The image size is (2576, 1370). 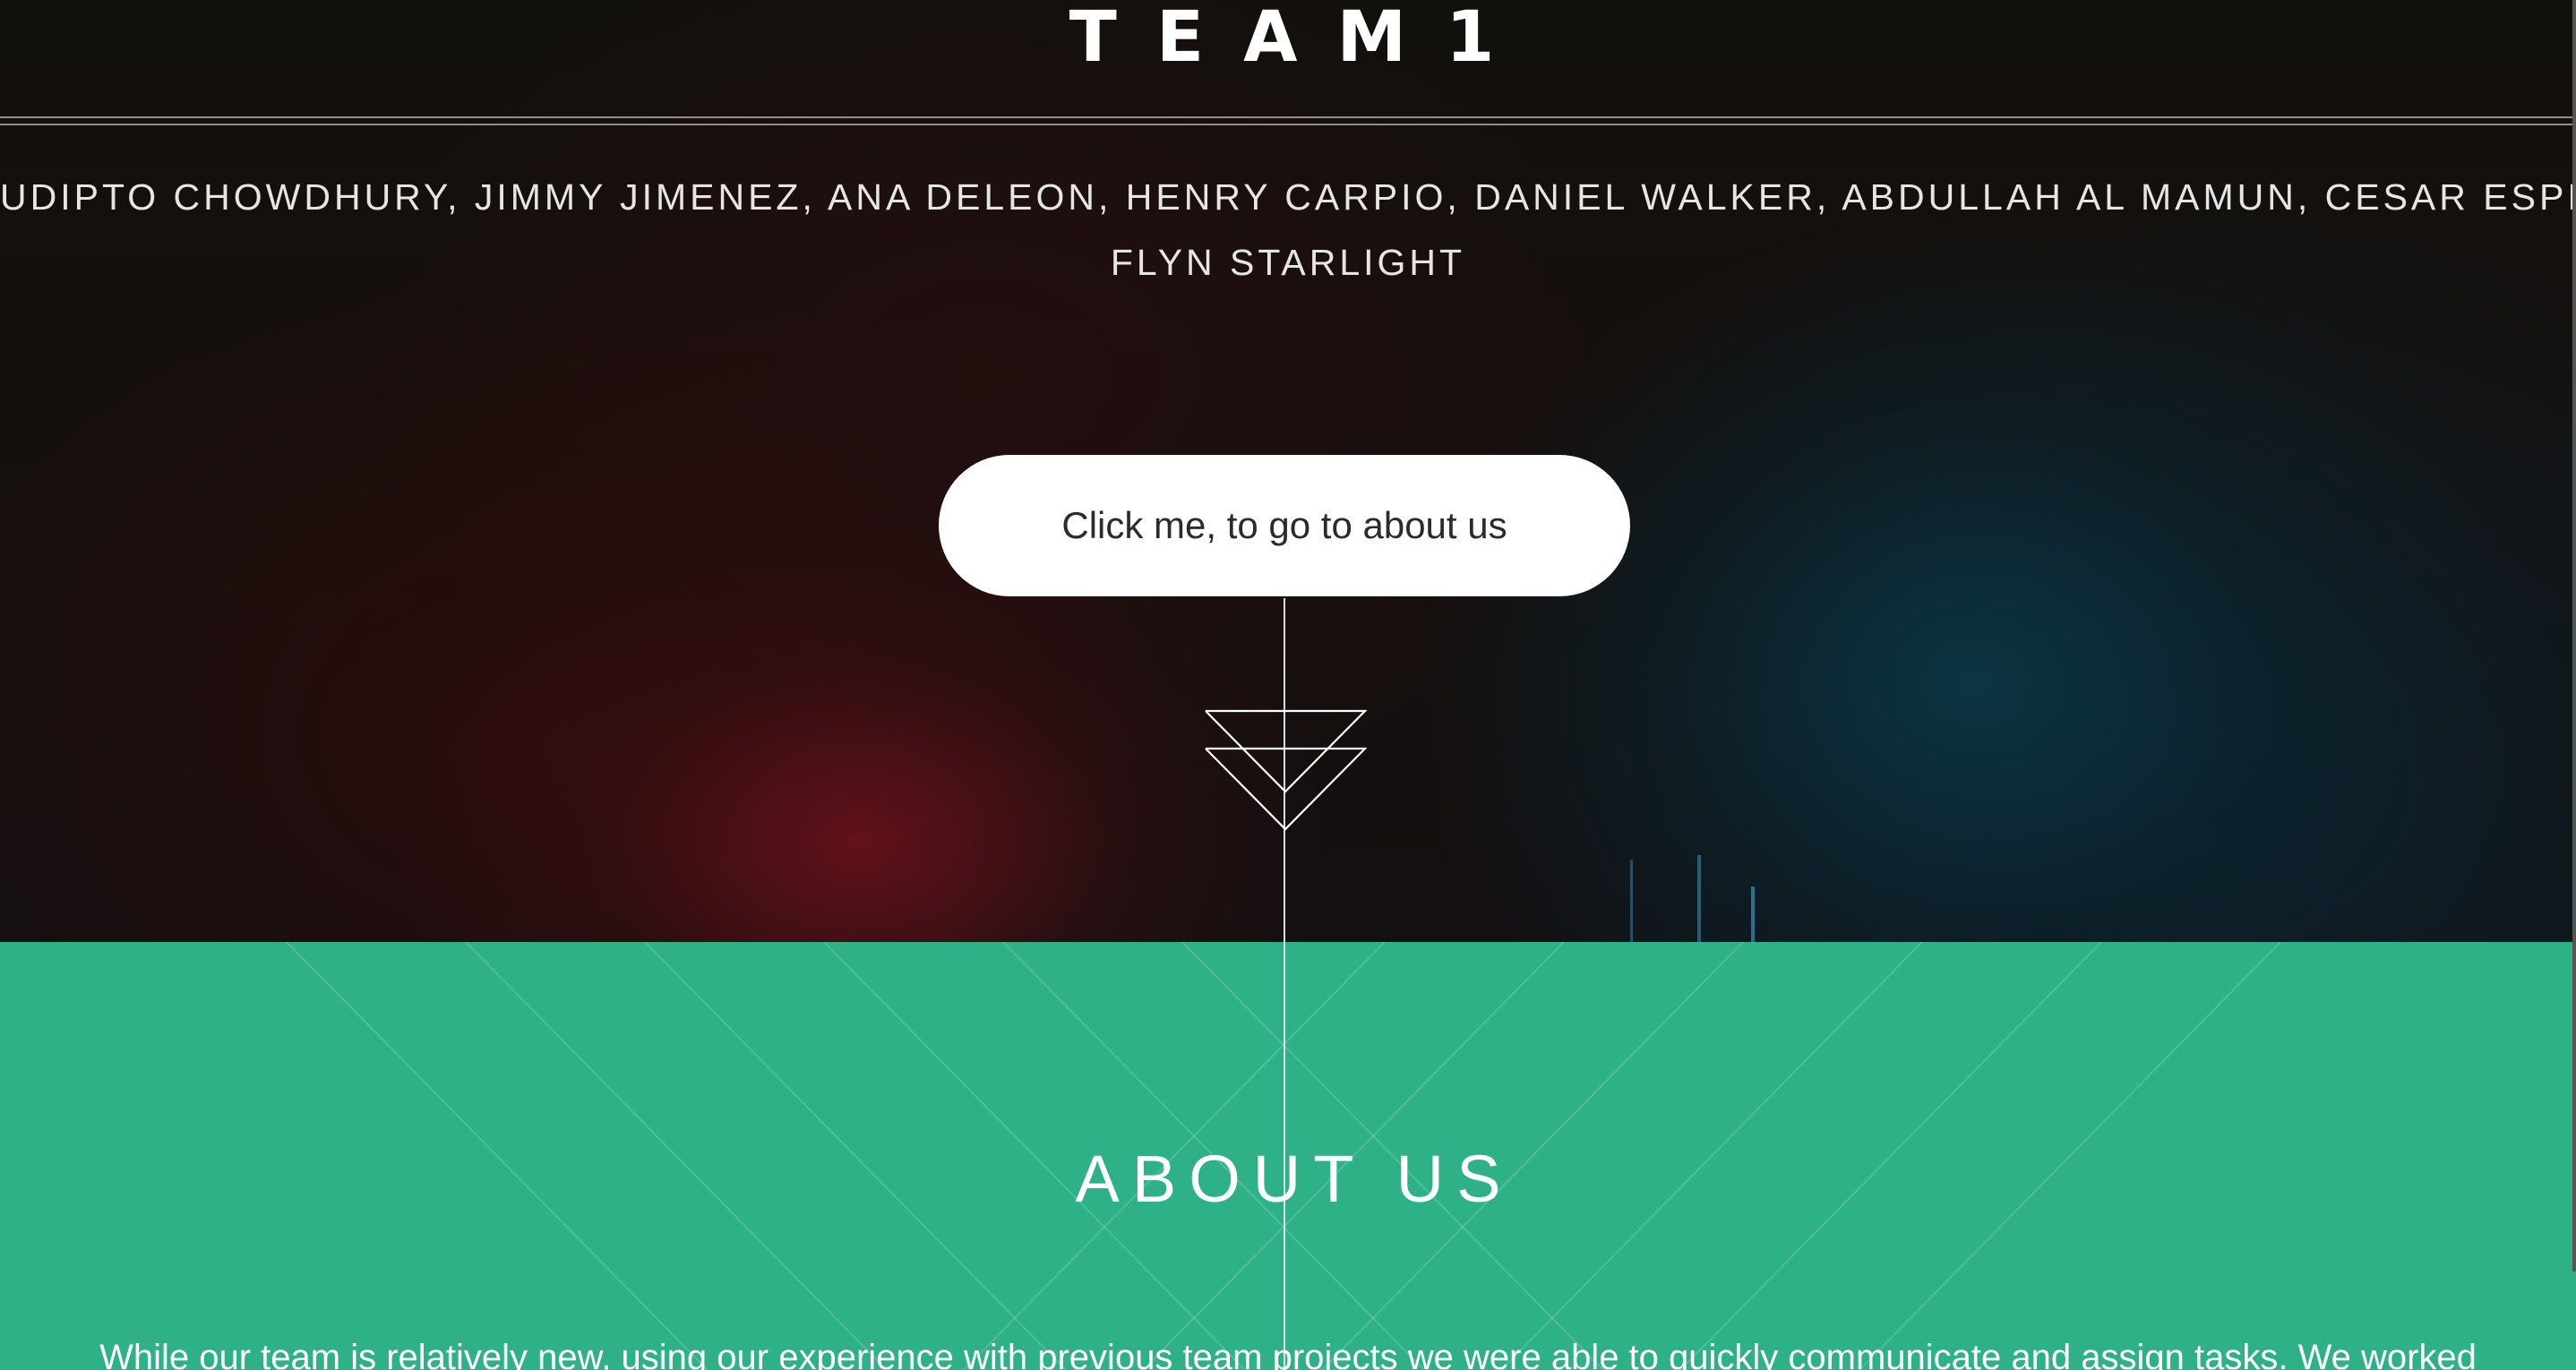 What do you see at coordinates (1288, 263) in the screenshot?
I see `team-members-line-2: FLYN STARLIGHT` at bounding box center [1288, 263].